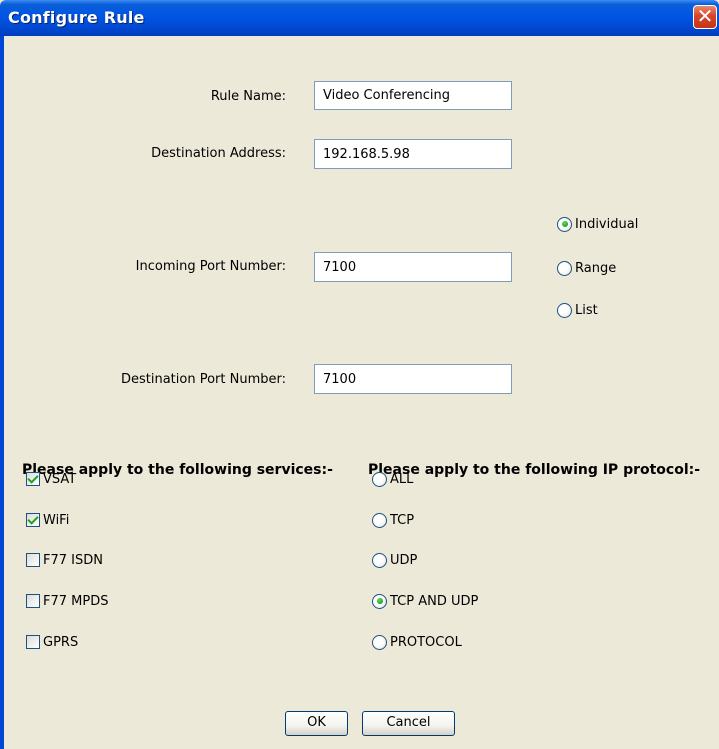  I want to click on service-f77-mpds: F77 MPDS, so click(67, 601).